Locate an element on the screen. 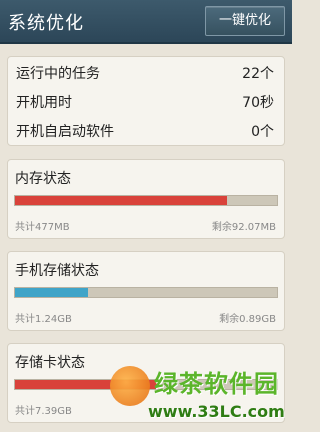  startup-apps-row: 开机自启动软件 0个 is located at coordinates (145, 131).